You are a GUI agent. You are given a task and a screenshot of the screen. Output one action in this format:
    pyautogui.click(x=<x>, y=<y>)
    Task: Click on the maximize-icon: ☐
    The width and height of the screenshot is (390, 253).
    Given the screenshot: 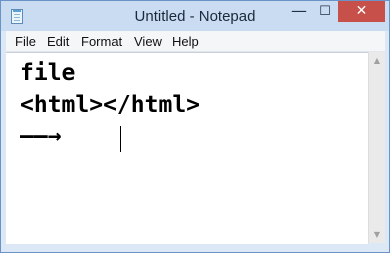 What is the action you would take?
    pyautogui.click(x=325, y=11)
    